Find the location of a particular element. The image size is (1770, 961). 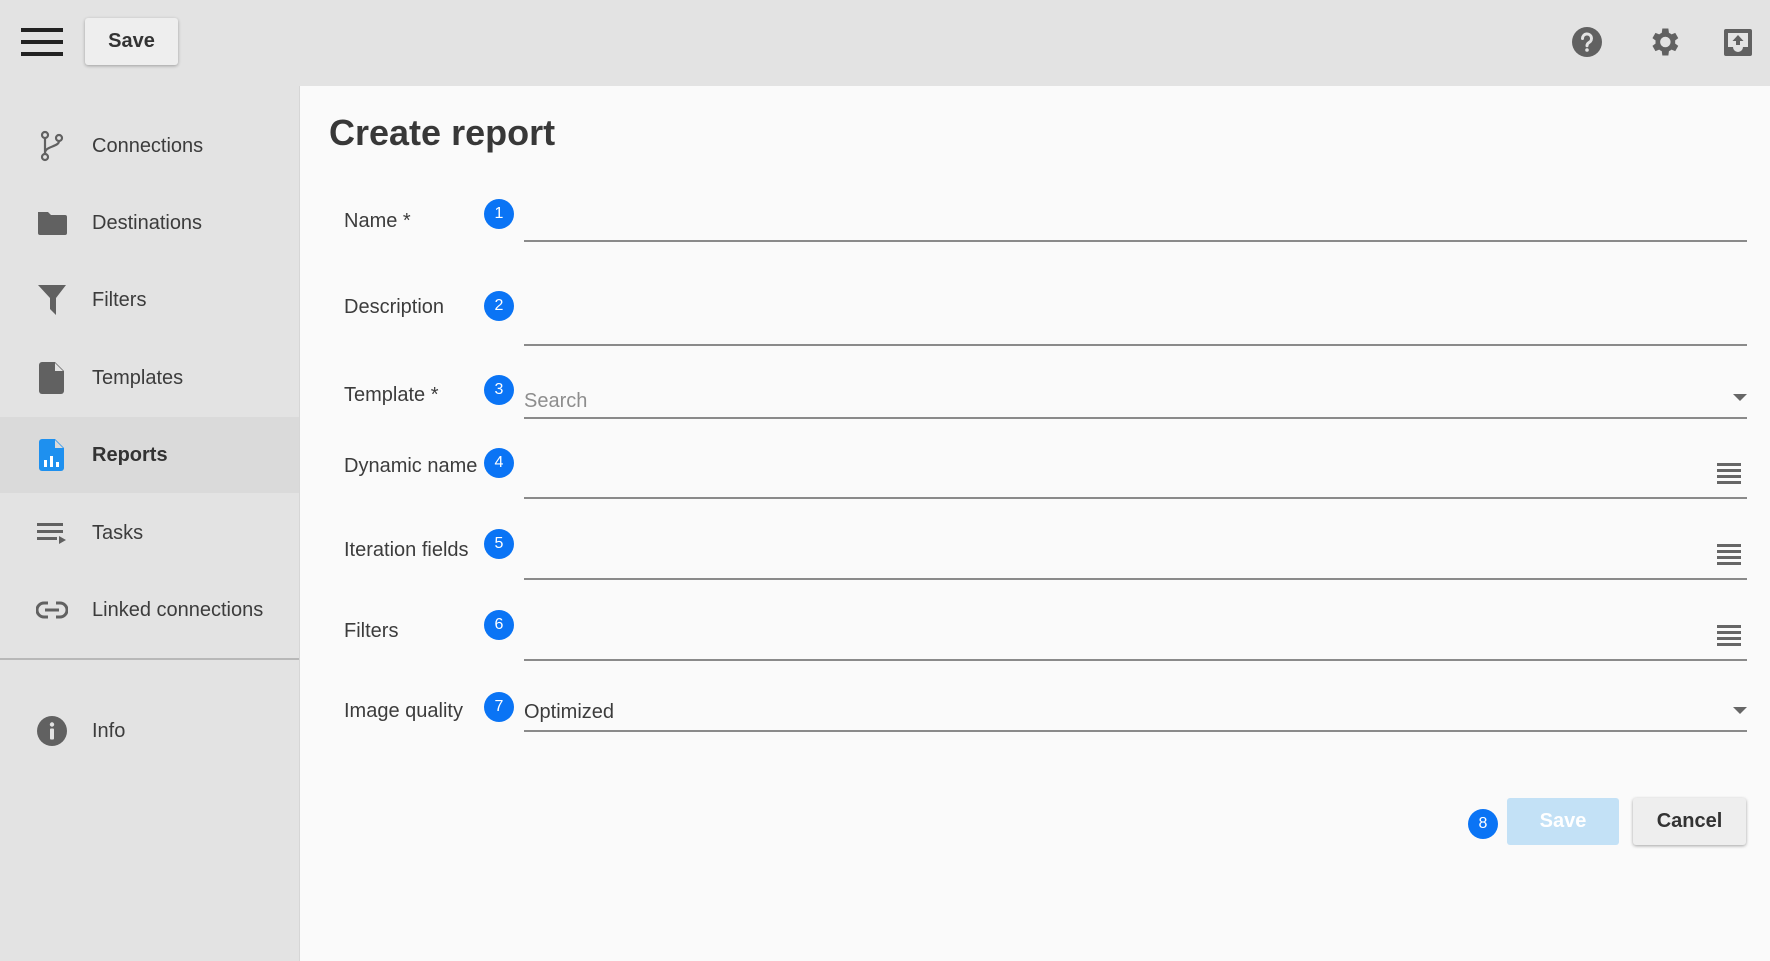

sidebar-item-label: Destinations is located at coordinates (147, 223).